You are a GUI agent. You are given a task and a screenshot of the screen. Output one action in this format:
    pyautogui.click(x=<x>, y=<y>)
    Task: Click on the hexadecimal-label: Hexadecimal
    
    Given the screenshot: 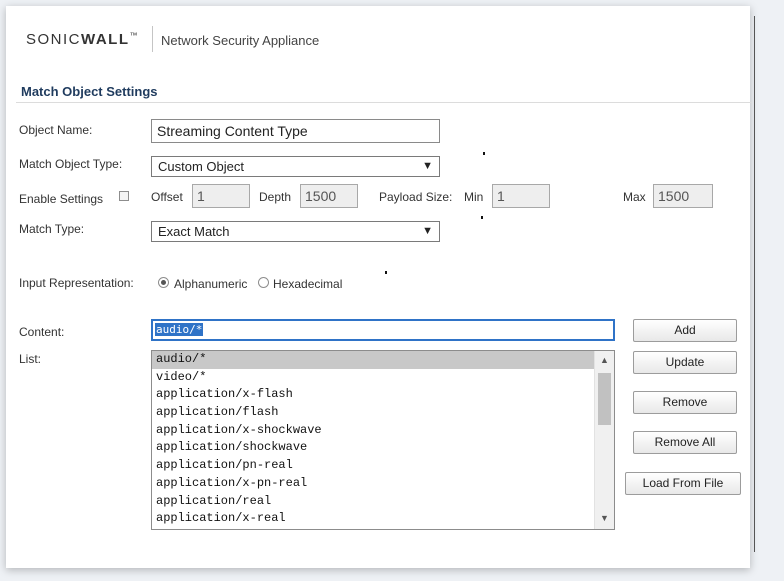 What is the action you would take?
    pyautogui.click(x=308, y=284)
    